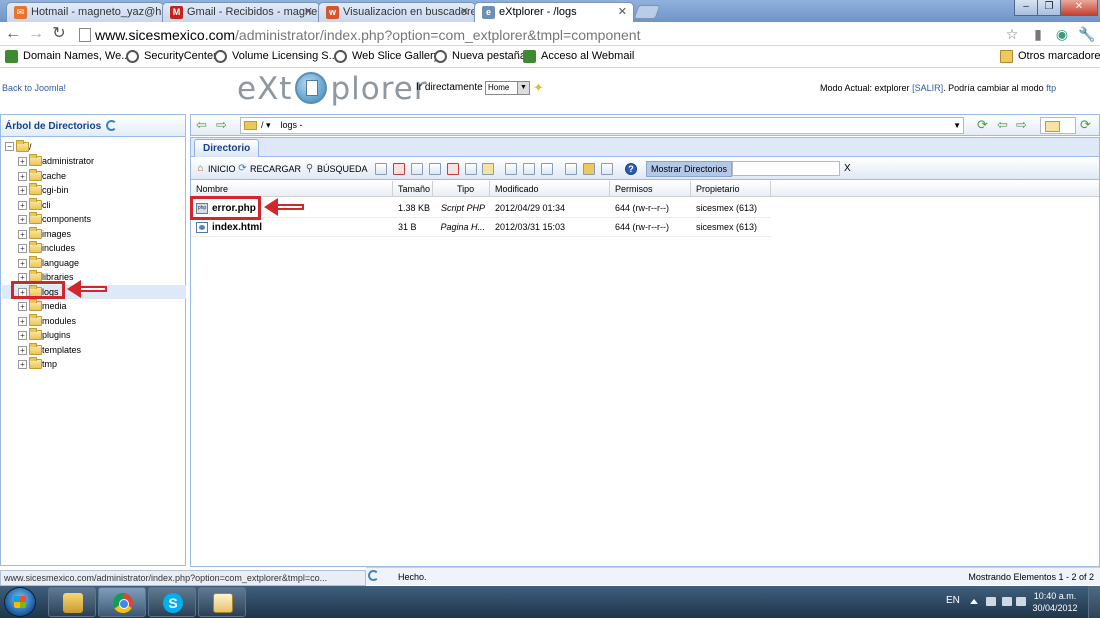 The height and width of the screenshot is (618, 1100). What do you see at coordinates (399, 169) in the screenshot?
I see `edit-icon` at bounding box center [399, 169].